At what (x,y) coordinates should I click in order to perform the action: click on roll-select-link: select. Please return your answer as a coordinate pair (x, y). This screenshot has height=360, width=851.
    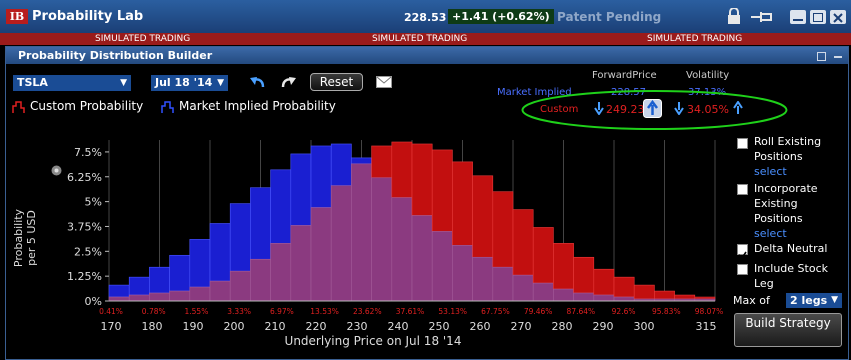
    Looking at the image, I should click on (770, 171).